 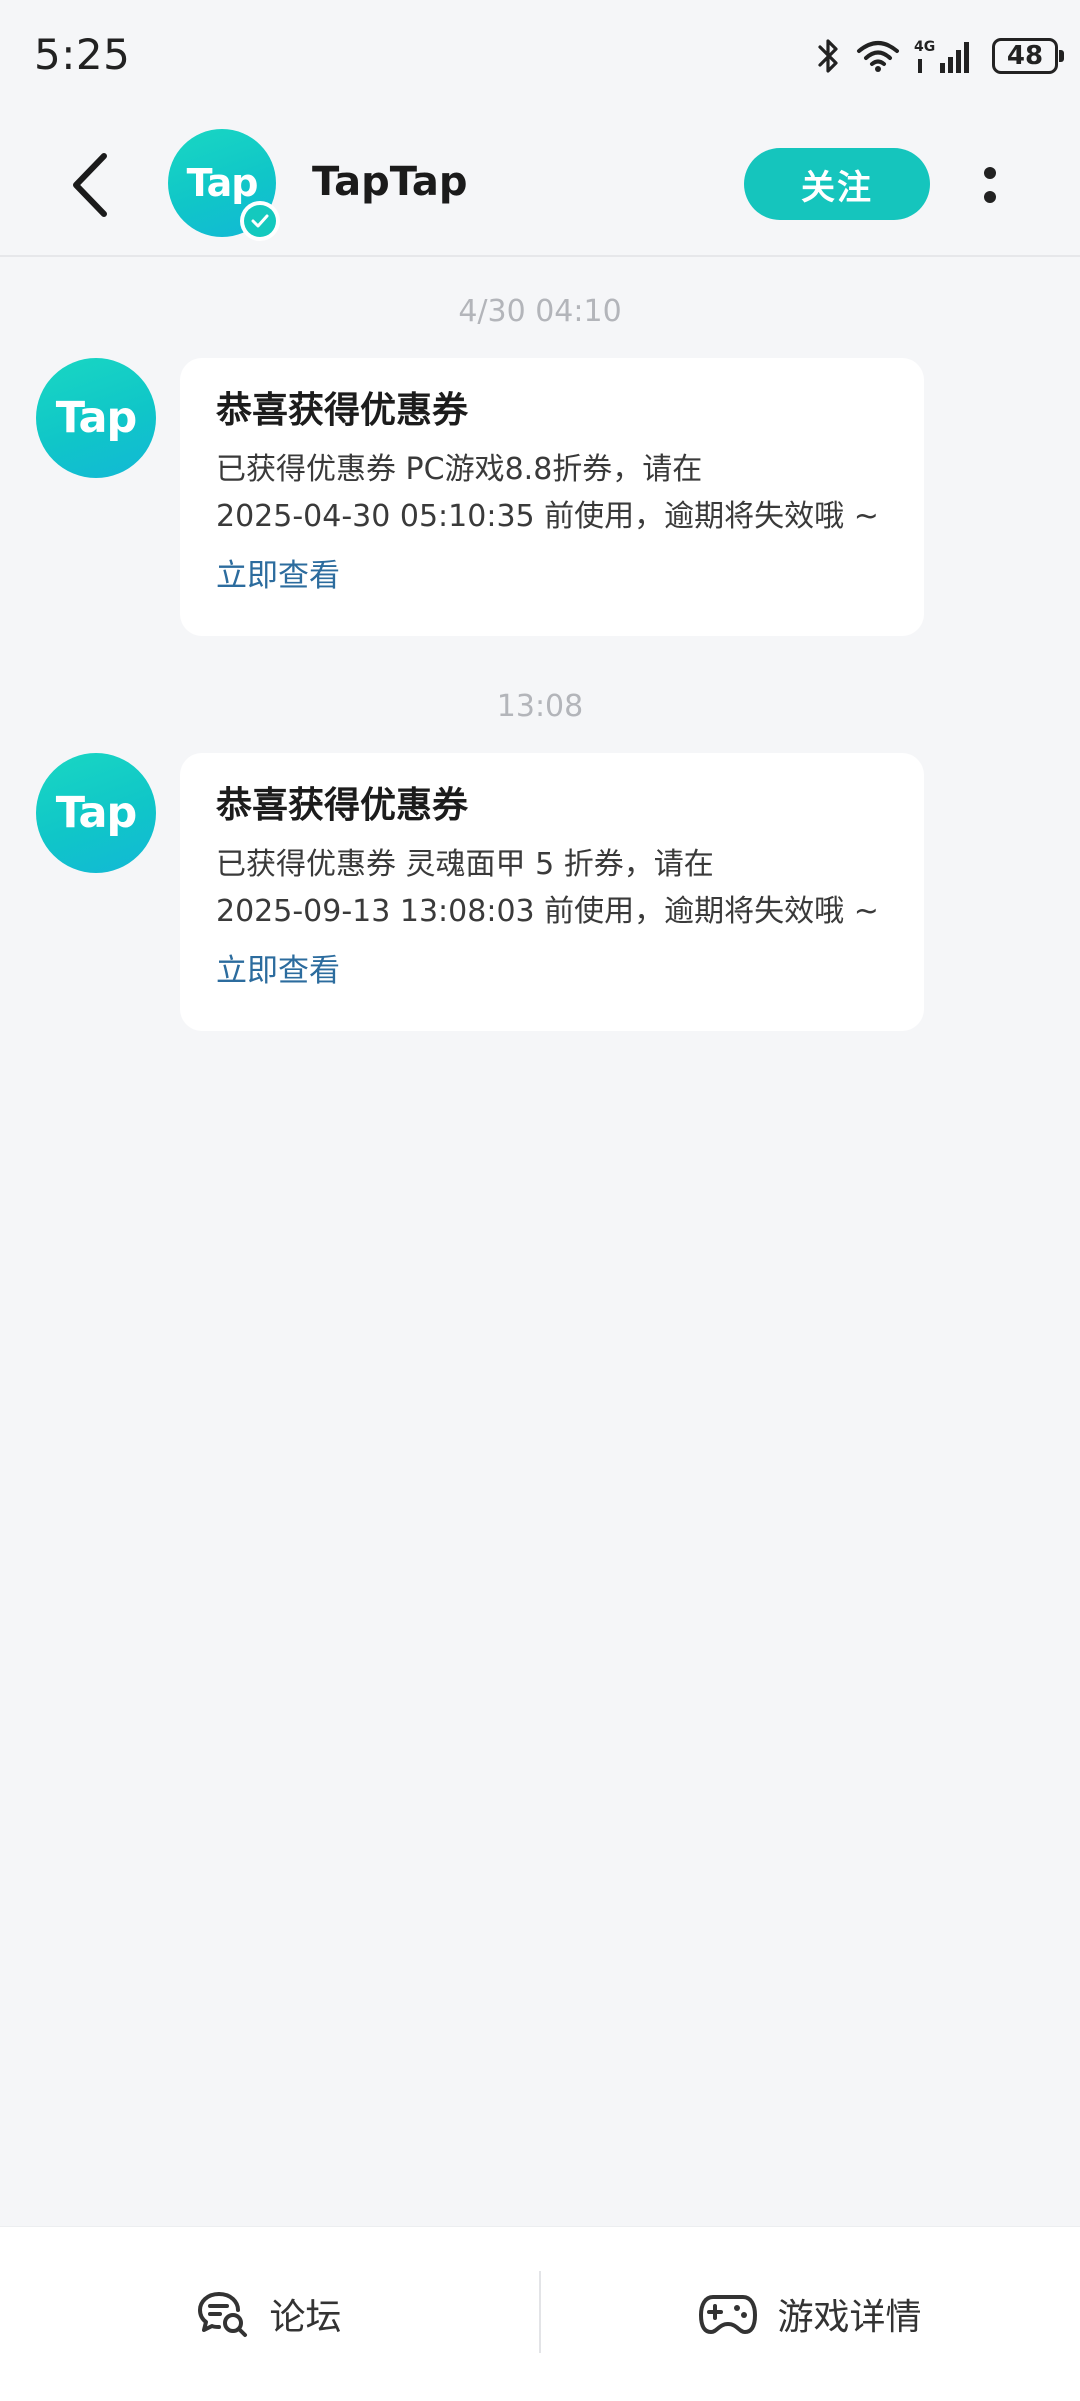 What do you see at coordinates (223, 2314) in the screenshot?
I see `forum-chat-icon` at bounding box center [223, 2314].